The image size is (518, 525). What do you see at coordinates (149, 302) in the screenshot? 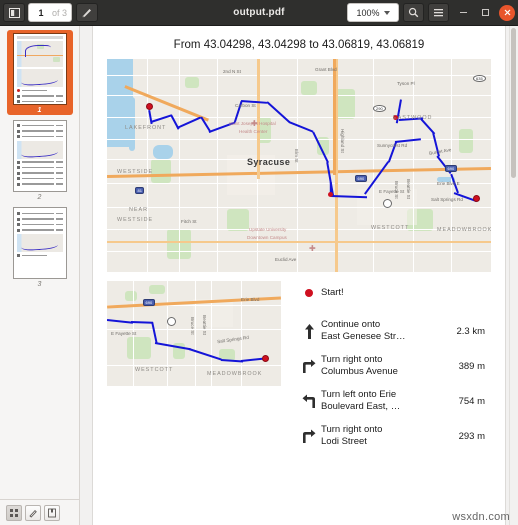
I see `highway-shield: 690` at bounding box center [149, 302].